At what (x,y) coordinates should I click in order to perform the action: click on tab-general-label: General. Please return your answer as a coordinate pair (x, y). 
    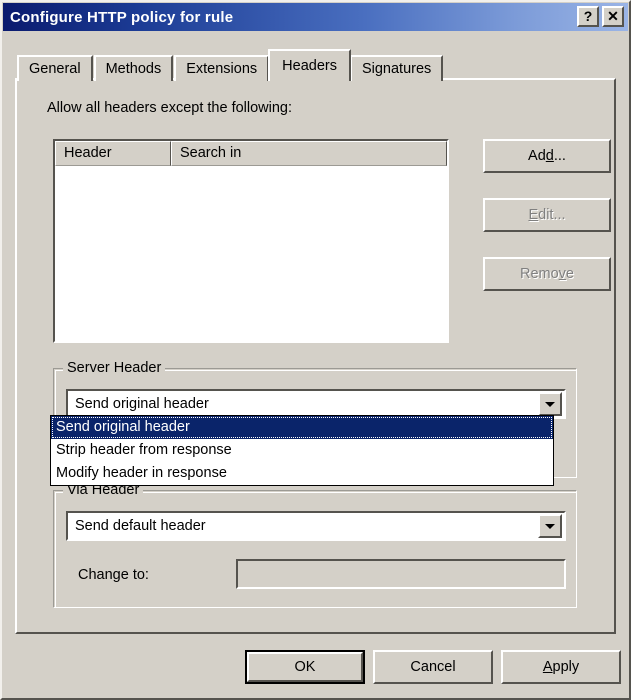
    Looking at the image, I should click on (55, 69).